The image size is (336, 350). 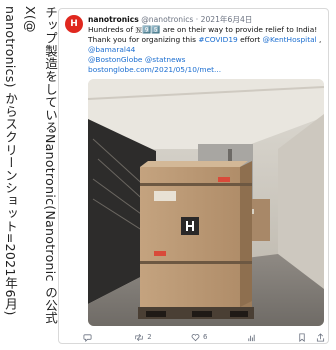 I want to click on n95-emoji-icon: 🇳9️⃣5️⃣, so click(x=148, y=29).